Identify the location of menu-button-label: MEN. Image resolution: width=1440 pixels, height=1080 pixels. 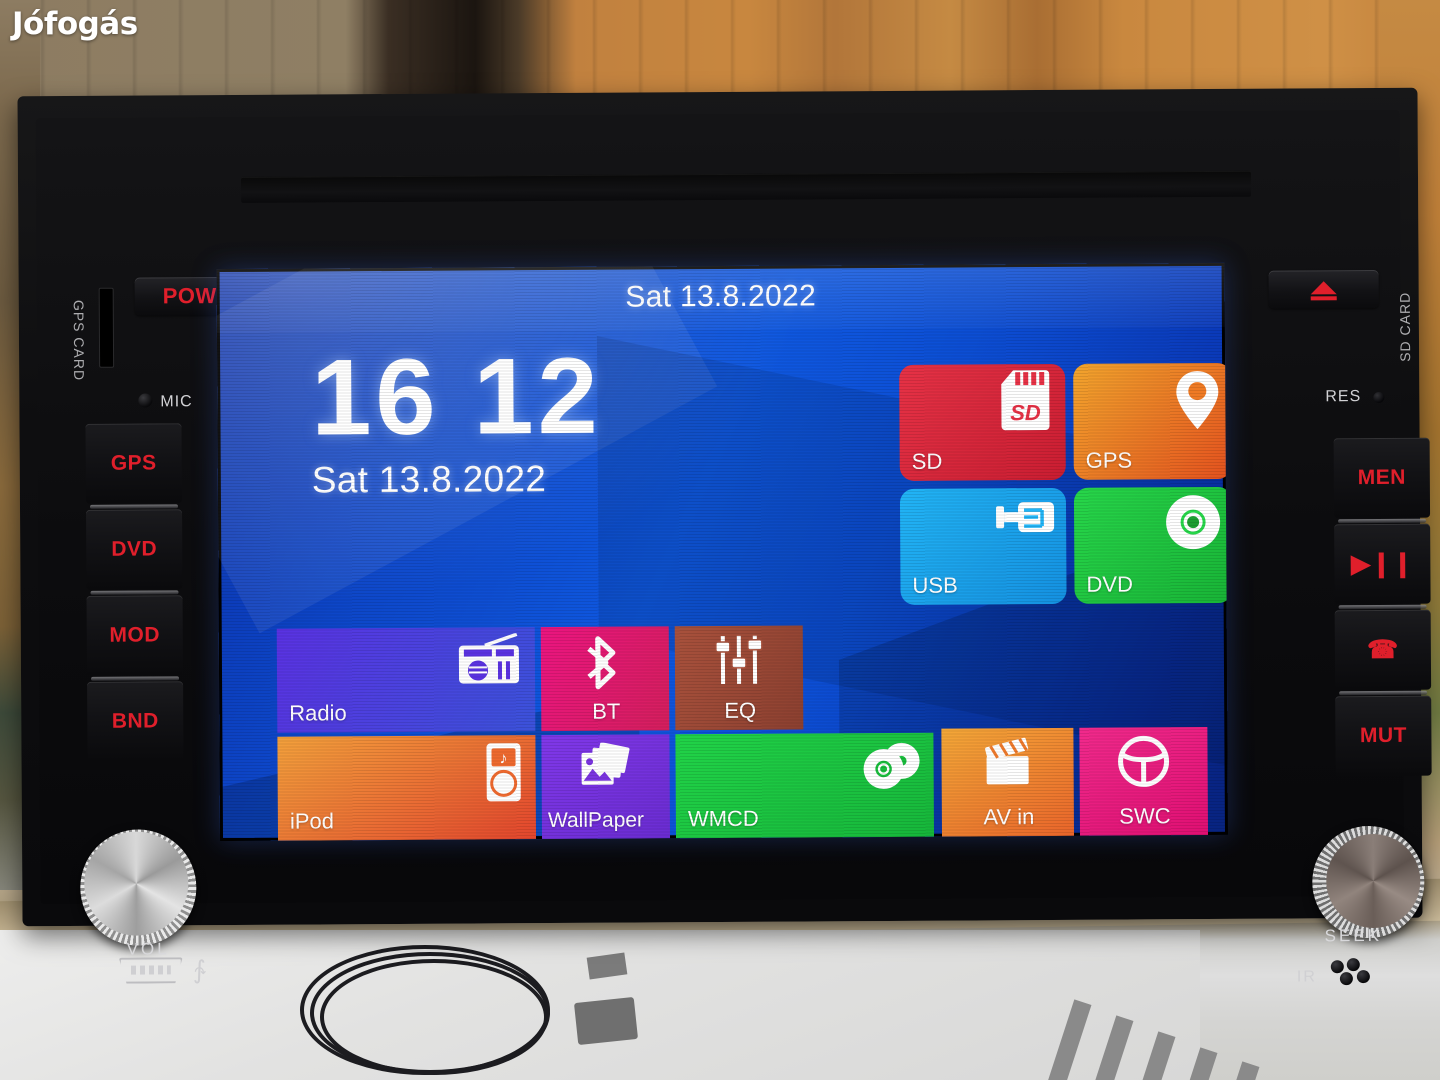
(1381, 477).